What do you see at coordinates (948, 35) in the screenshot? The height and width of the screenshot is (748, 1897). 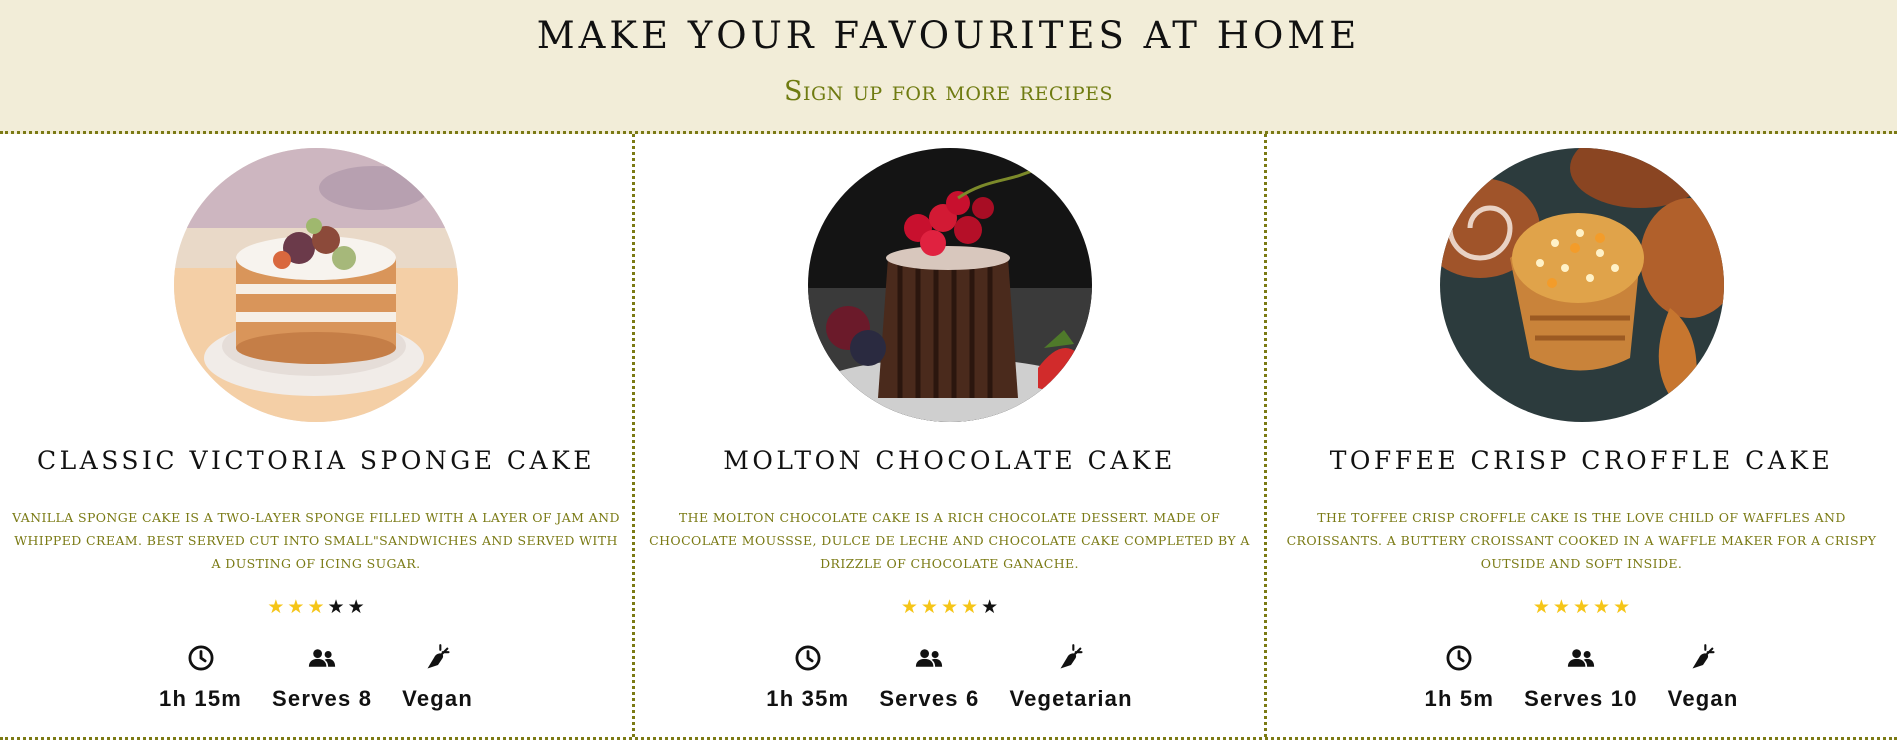 I see `page-title: MAKE YOUR FAVOURITES AT HOME` at bounding box center [948, 35].